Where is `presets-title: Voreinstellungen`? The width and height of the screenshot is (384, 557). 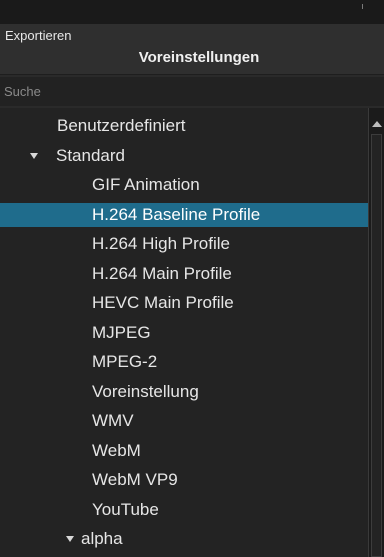
presets-title: Voreinstellungen is located at coordinates (199, 57).